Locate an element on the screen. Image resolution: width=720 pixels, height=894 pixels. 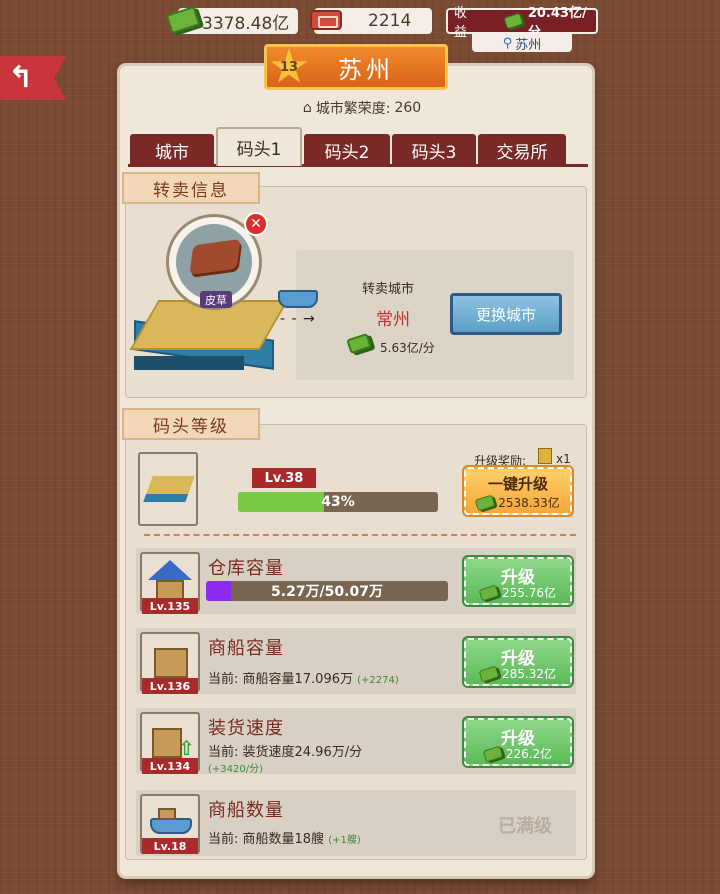
arrow-up-icon: ⇧ is located at coordinates (186, 748).